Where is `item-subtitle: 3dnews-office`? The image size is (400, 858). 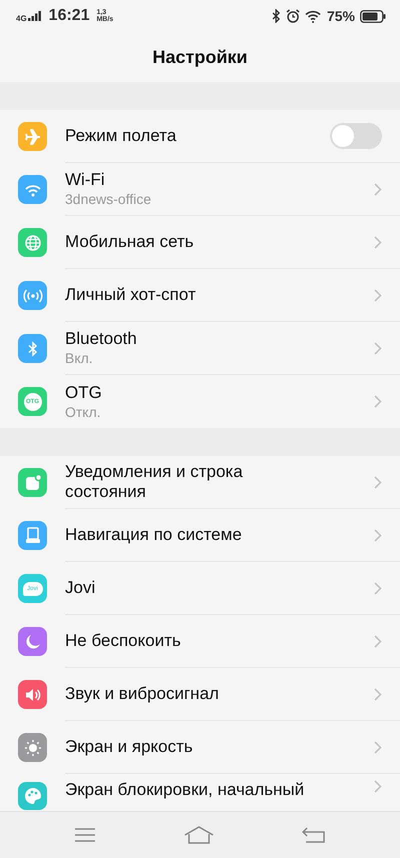 item-subtitle: 3dnews-office is located at coordinates (108, 199).